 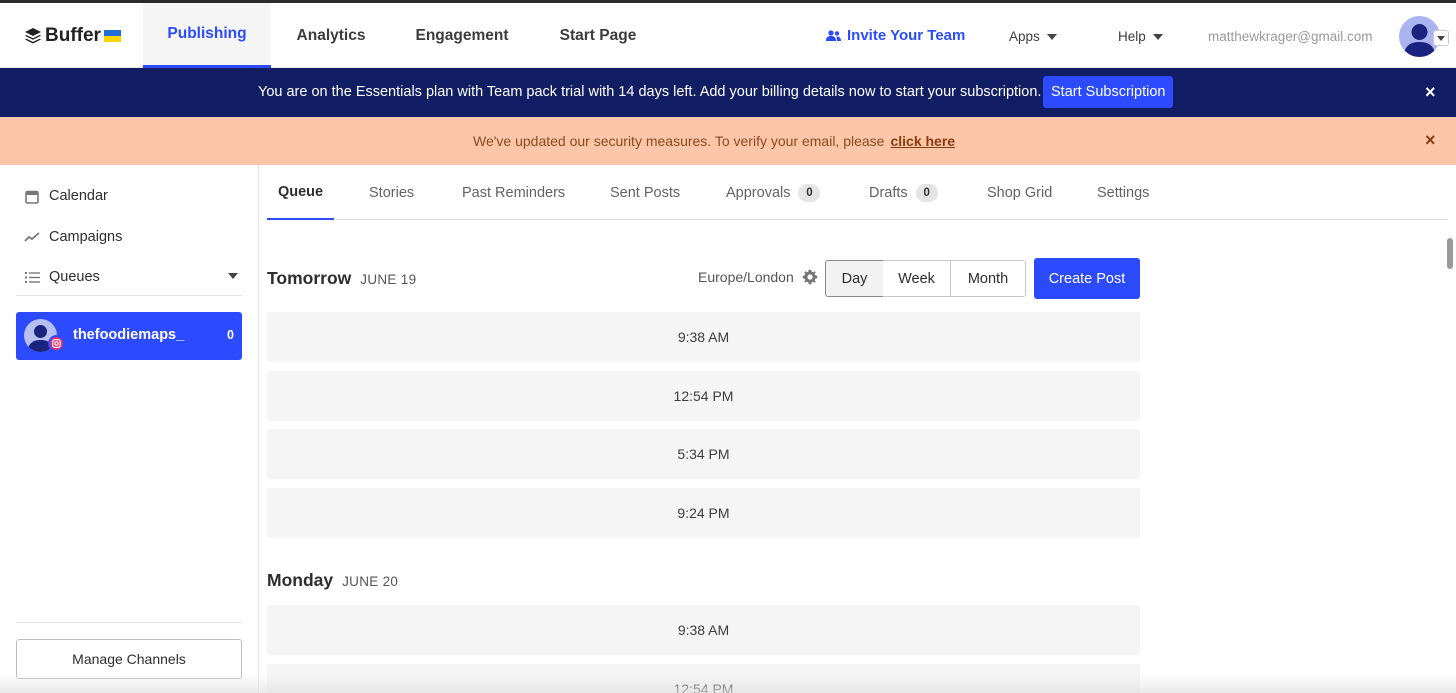 What do you see at coordinates (78, 196) in the screenshot?
I see `sidebar-item-label: Calendar` at bounding box center [78, 196].